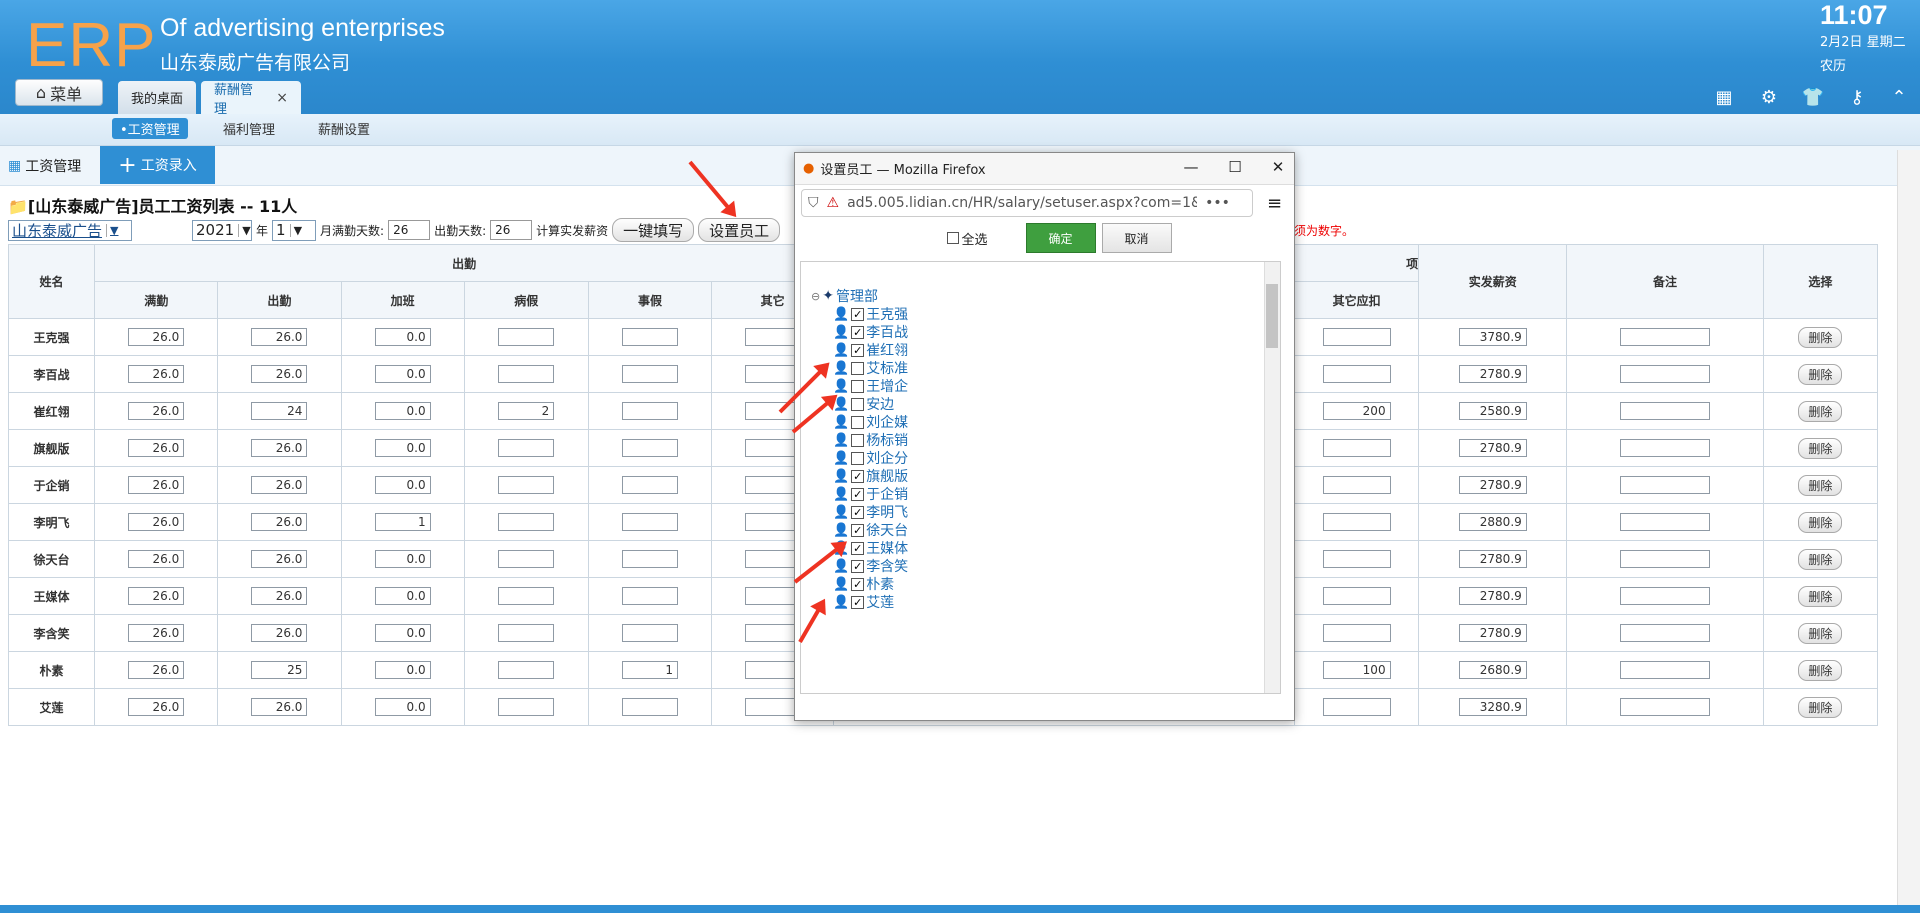  Describe the element at coordinates (1899, 97) in the screenshot. I see `collapse-icon: ⌃` at that location.